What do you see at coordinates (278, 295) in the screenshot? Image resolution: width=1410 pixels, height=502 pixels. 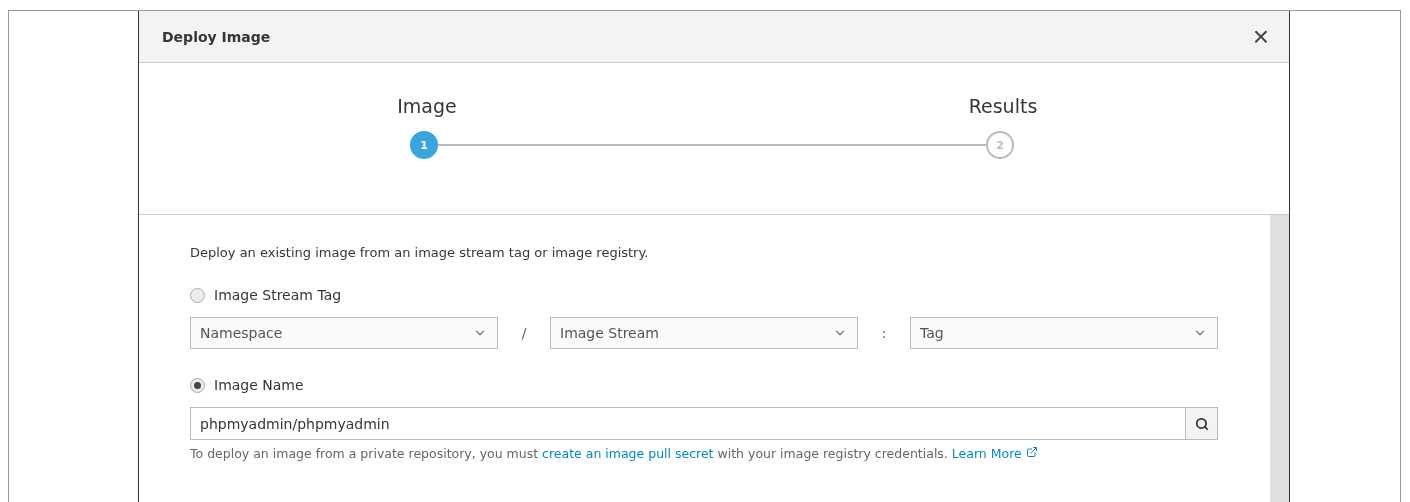 I see `radio-label: Image Stream Tag` at bounding box center [278, 295].